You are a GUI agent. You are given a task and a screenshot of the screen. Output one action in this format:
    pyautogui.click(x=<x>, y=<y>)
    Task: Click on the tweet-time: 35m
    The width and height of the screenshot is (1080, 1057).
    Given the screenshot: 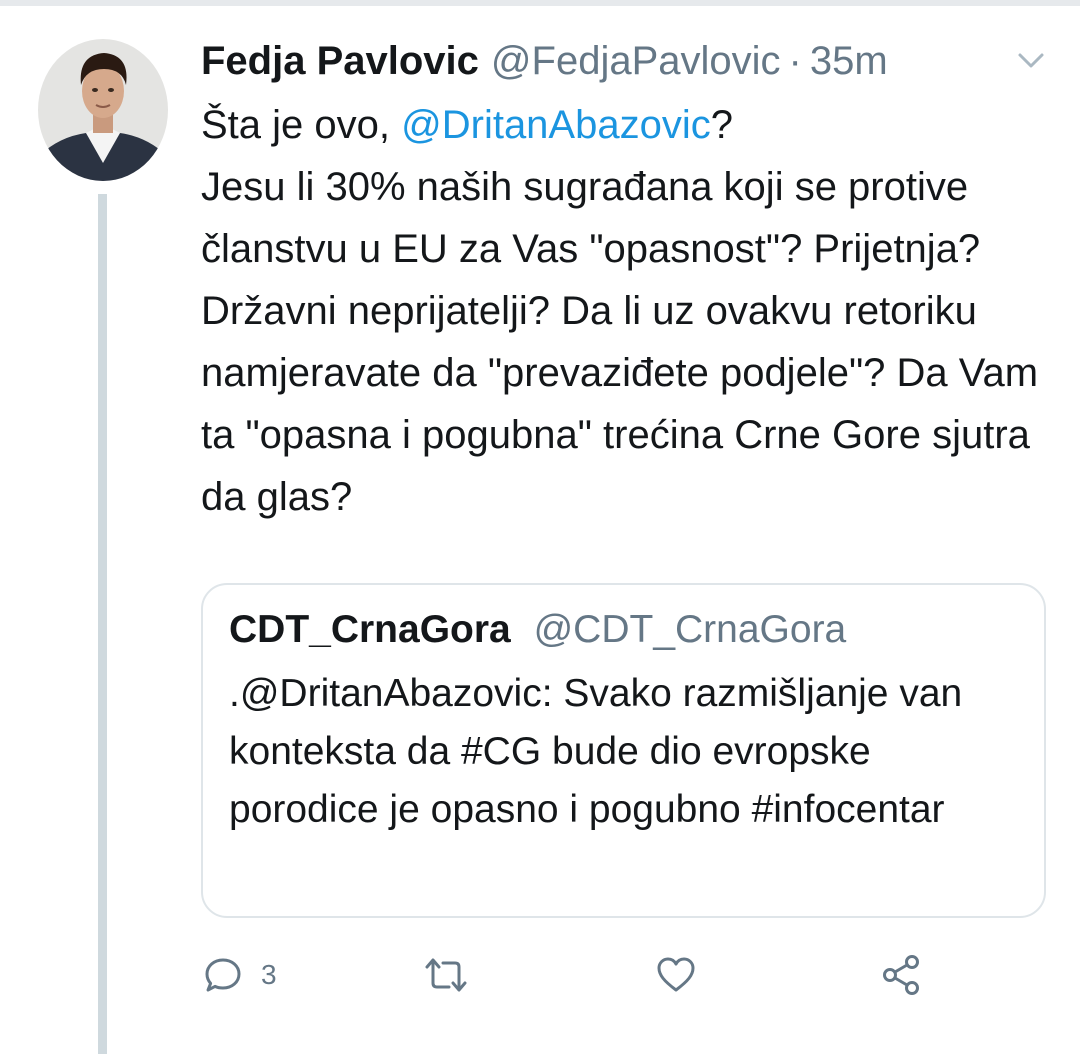 What is the action you would take?
    pyautogui.click(x=849, y=61)
    